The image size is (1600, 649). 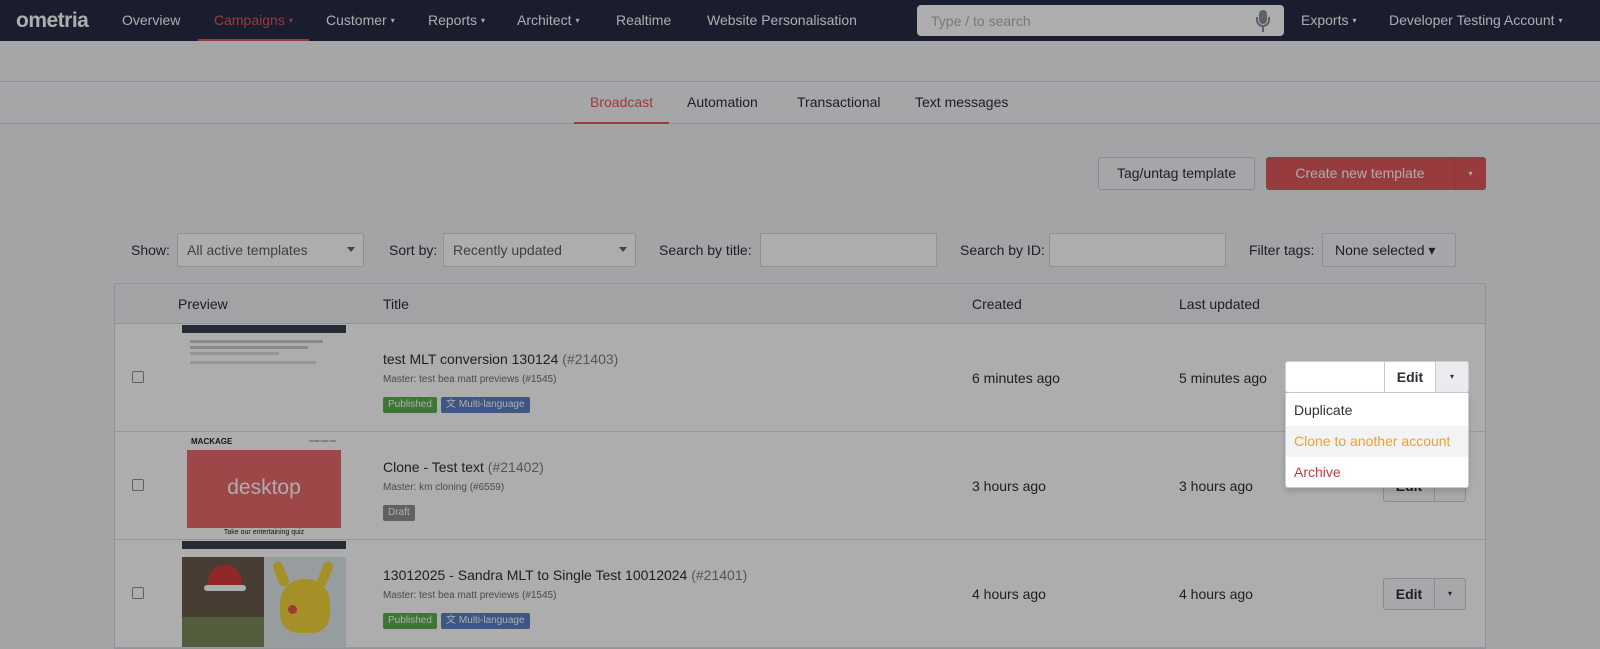 I want to click on menu-item-archive: Archive, so click(x=1377, y=472).